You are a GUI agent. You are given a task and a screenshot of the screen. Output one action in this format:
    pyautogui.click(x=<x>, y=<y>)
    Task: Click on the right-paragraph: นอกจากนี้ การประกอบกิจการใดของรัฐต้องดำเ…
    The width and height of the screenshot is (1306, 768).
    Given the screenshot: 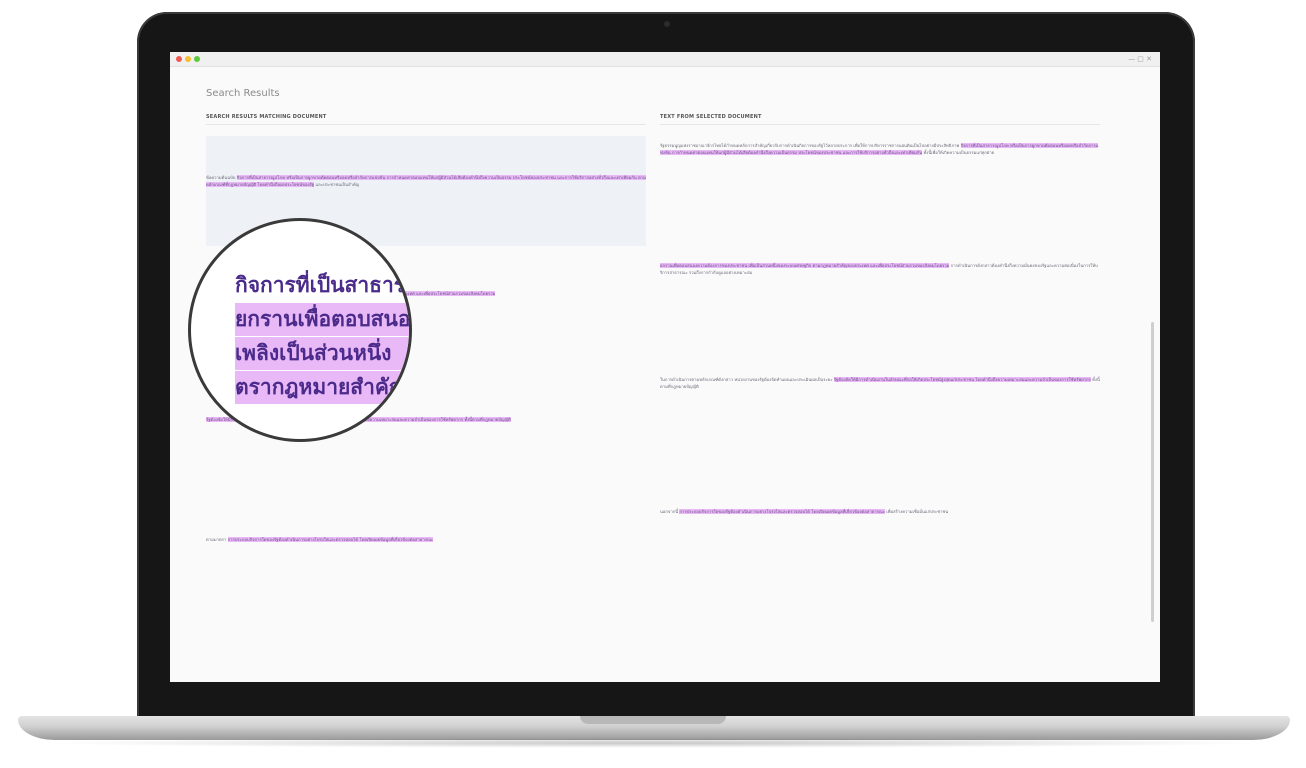 What is the action you would take?
    pyautogui.click(x=880, y=556)
    